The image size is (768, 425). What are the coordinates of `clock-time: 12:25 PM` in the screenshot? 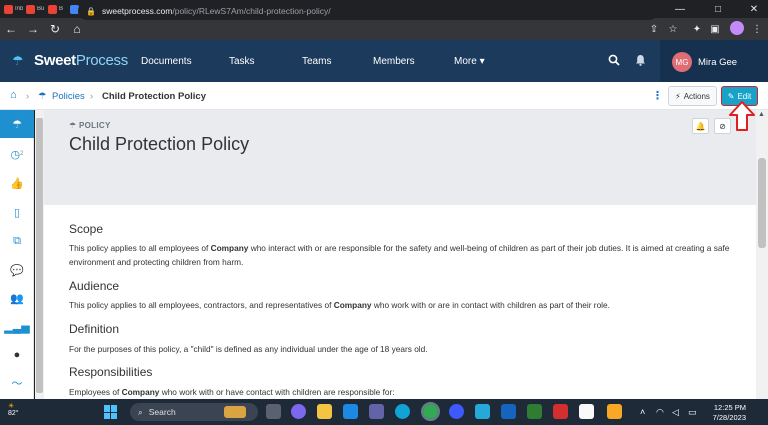 It's located at (729, 407).